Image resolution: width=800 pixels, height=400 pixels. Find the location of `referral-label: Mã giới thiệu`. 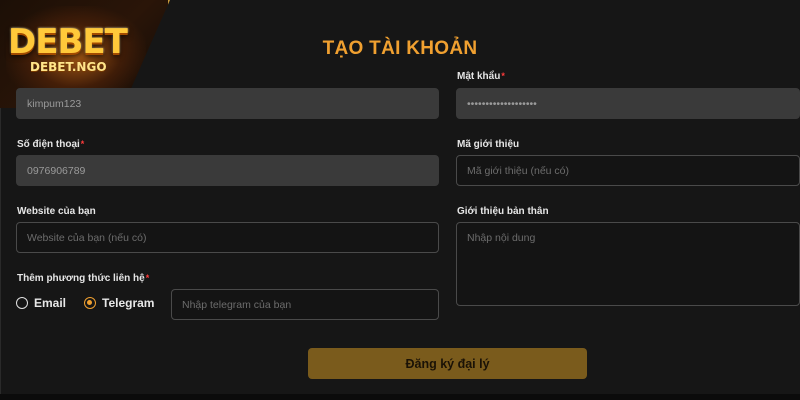

referral-label: Mã giới thiệu is located at coordinates (488, 144).